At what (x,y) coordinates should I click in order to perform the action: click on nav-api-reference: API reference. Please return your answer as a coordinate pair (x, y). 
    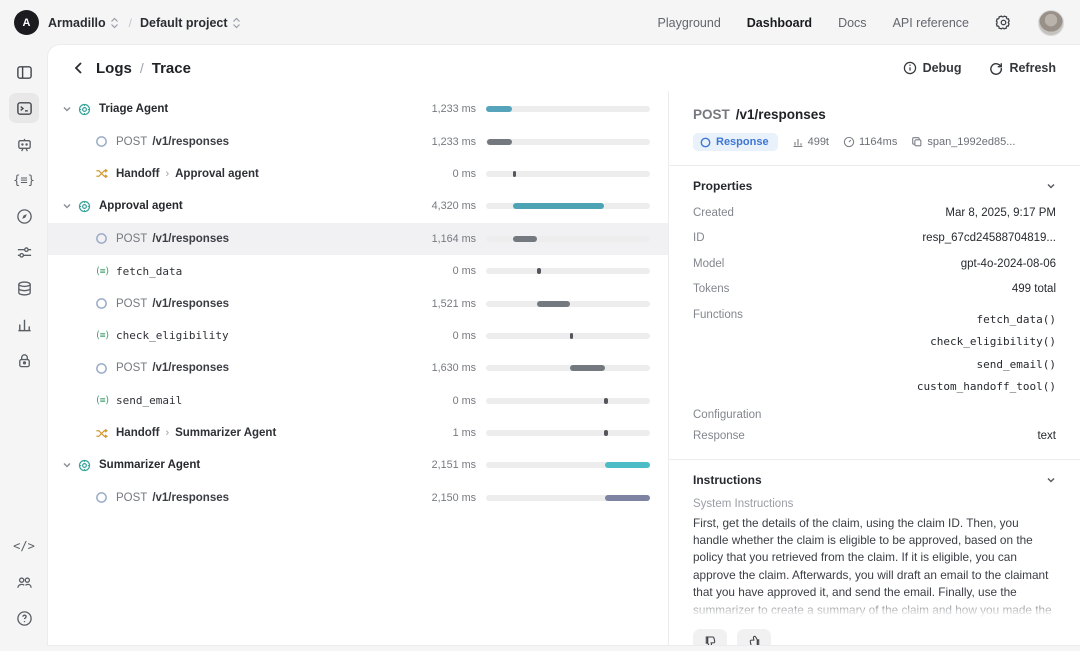
    Looking at the image, I should click on (931, 23).